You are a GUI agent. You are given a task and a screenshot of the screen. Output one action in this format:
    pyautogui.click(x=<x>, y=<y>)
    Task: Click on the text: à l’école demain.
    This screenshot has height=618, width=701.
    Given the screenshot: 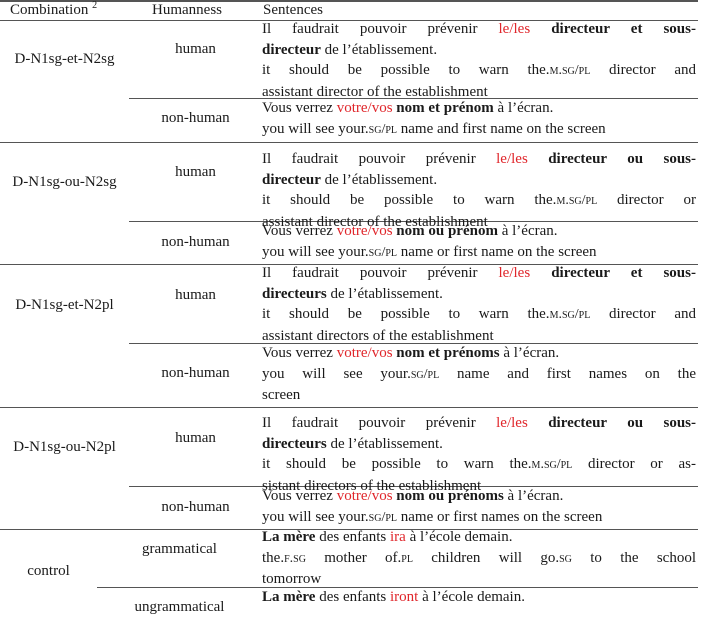 What is the action you would take?
    pyautogui.click(x=471, y=597)
    